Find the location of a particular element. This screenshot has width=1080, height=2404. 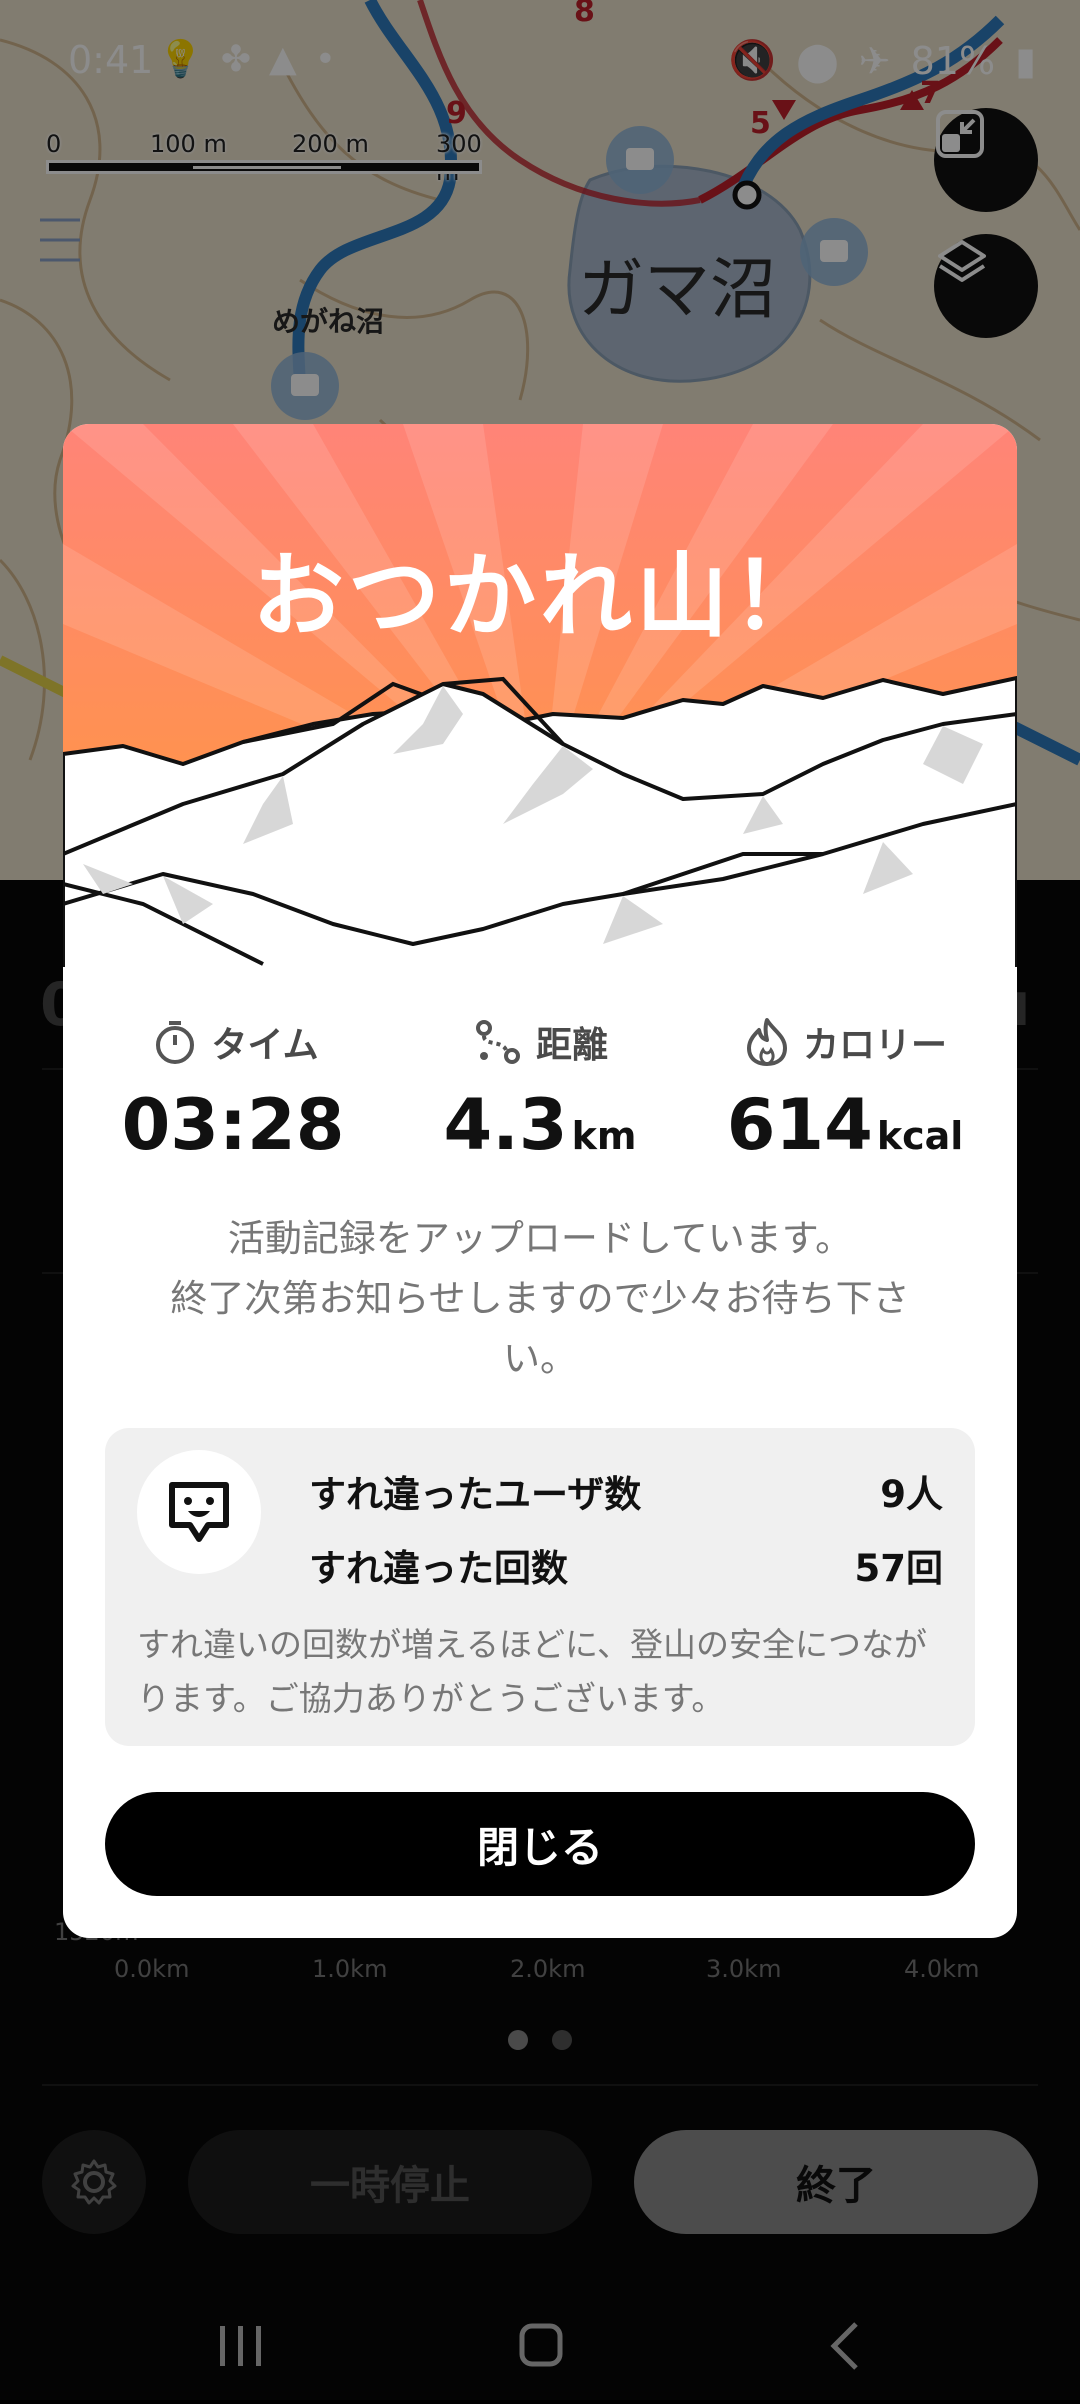

map-scale-bar: 0 100 m 200 m 300 m is located at coordinates (266, 158).